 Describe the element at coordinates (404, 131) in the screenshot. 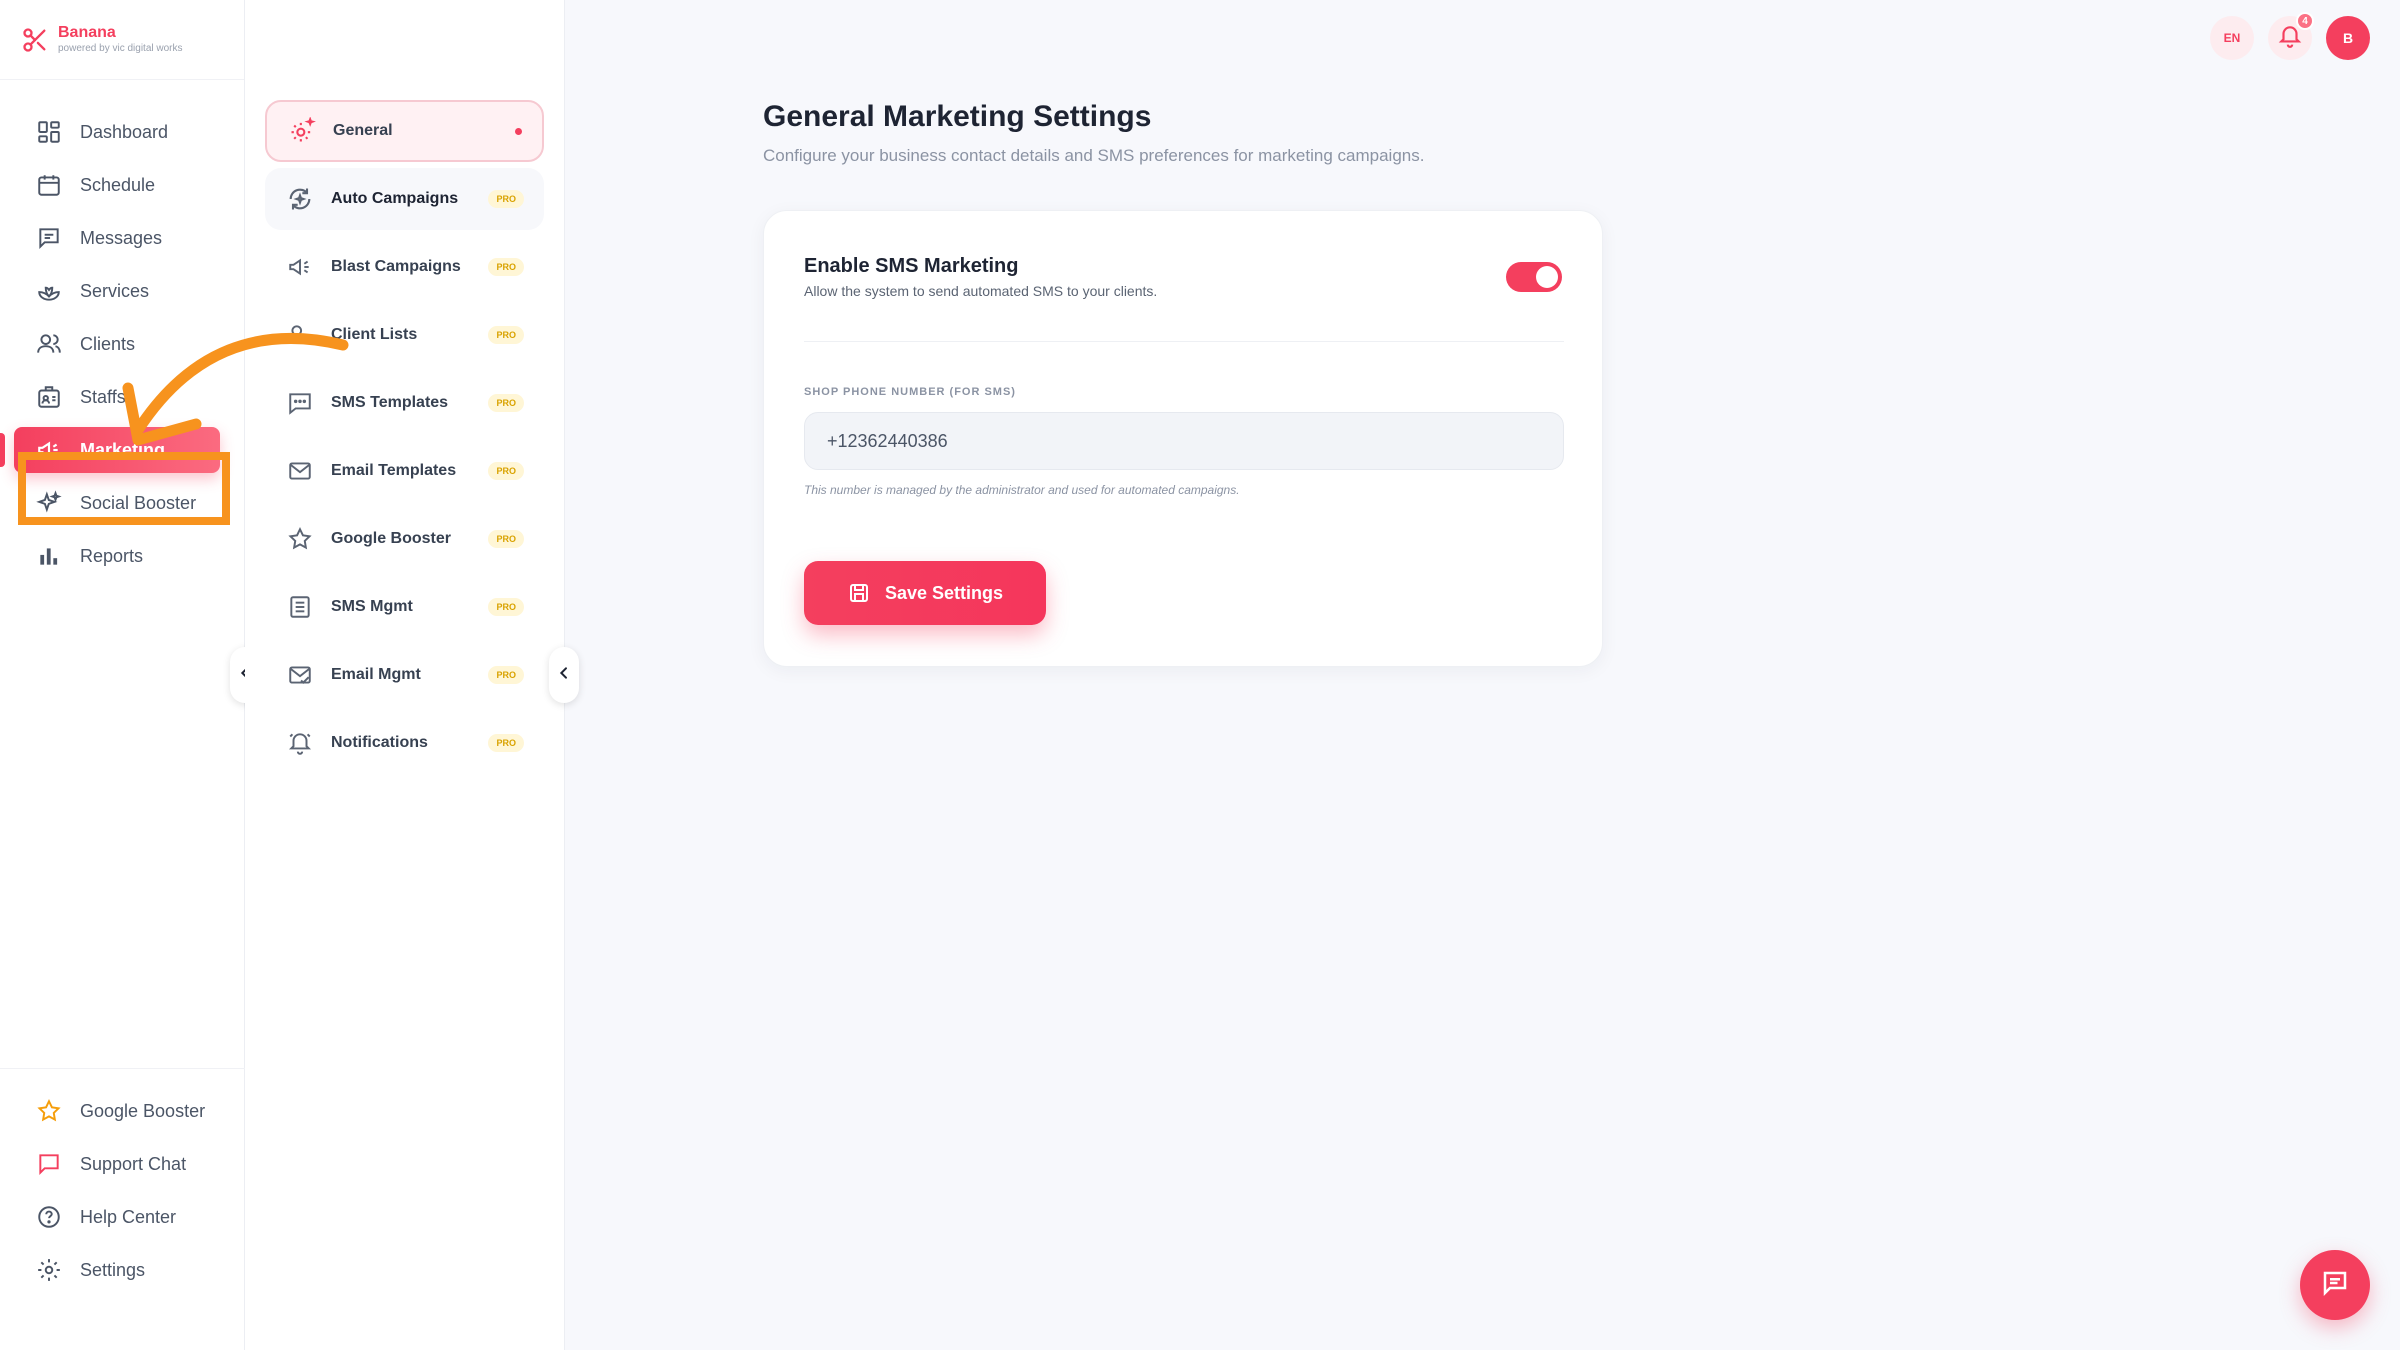

I see `subnav-item-general: General` at that location.